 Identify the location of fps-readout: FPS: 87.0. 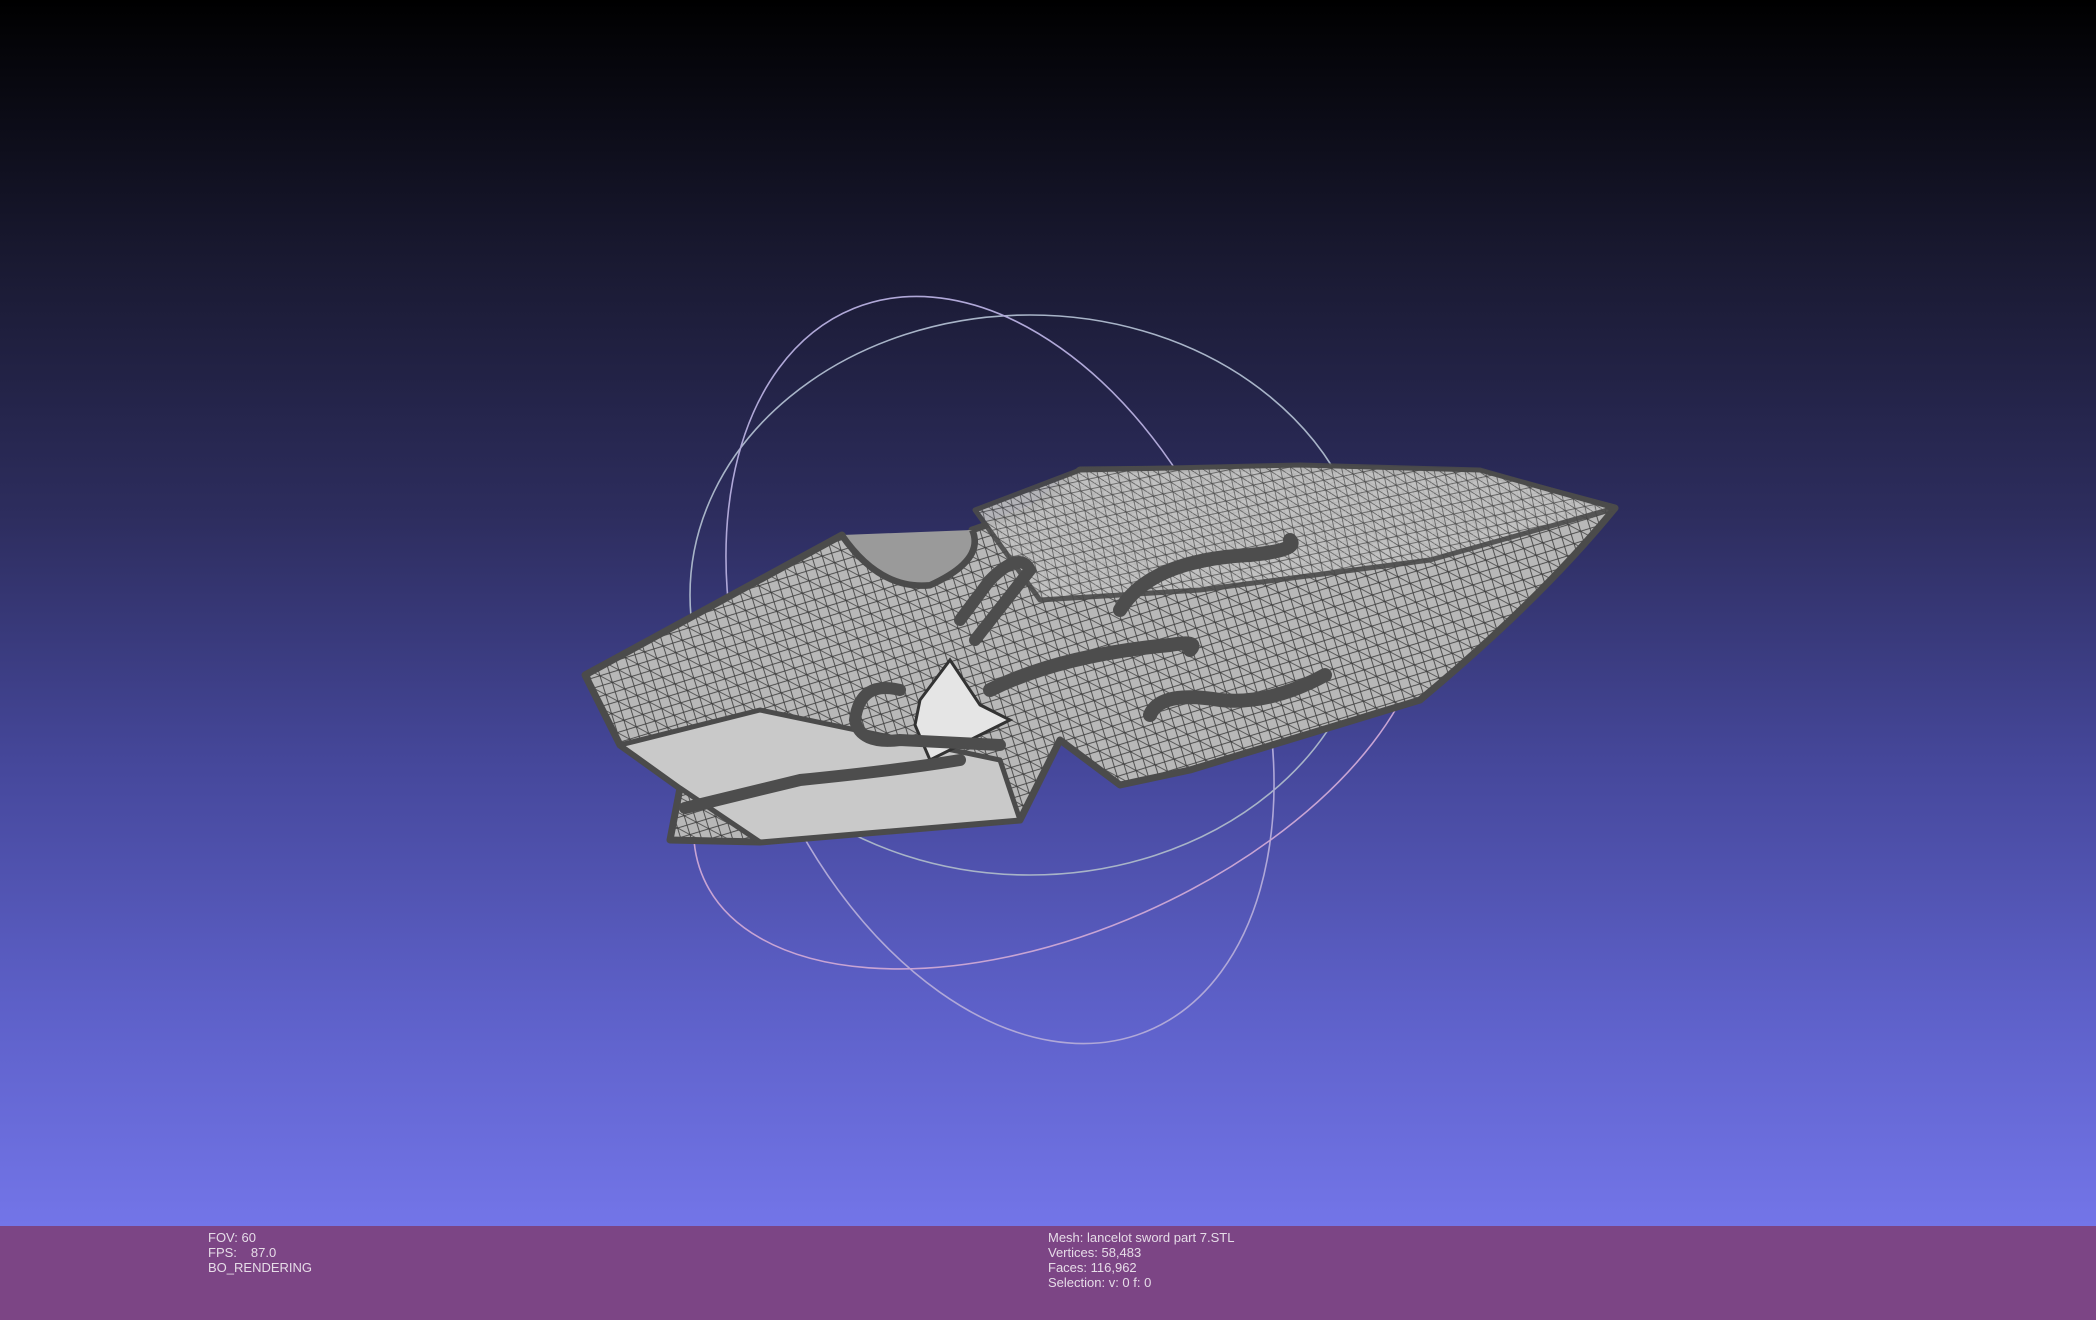
(260, 1252).